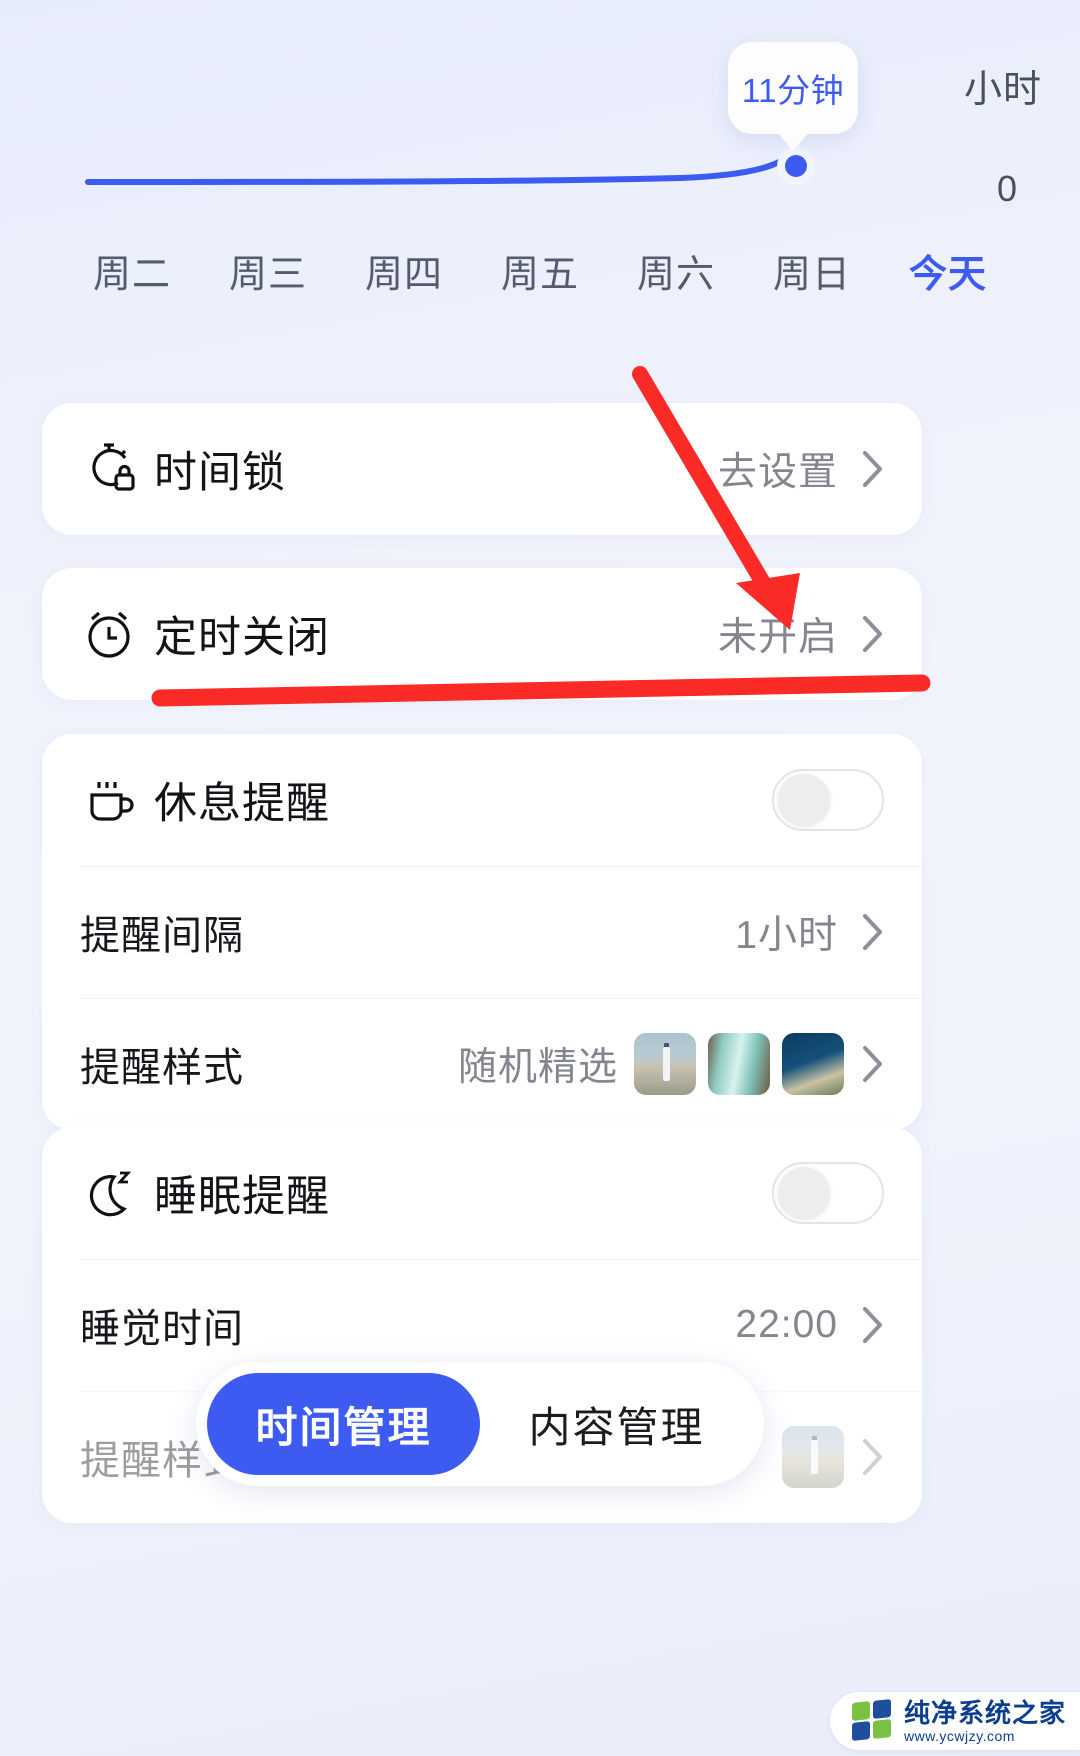  What do you see at coordinates (872, 1720) in the screenshot?
I see `watermark-logo-icon` at bounding box center [872, 1720].